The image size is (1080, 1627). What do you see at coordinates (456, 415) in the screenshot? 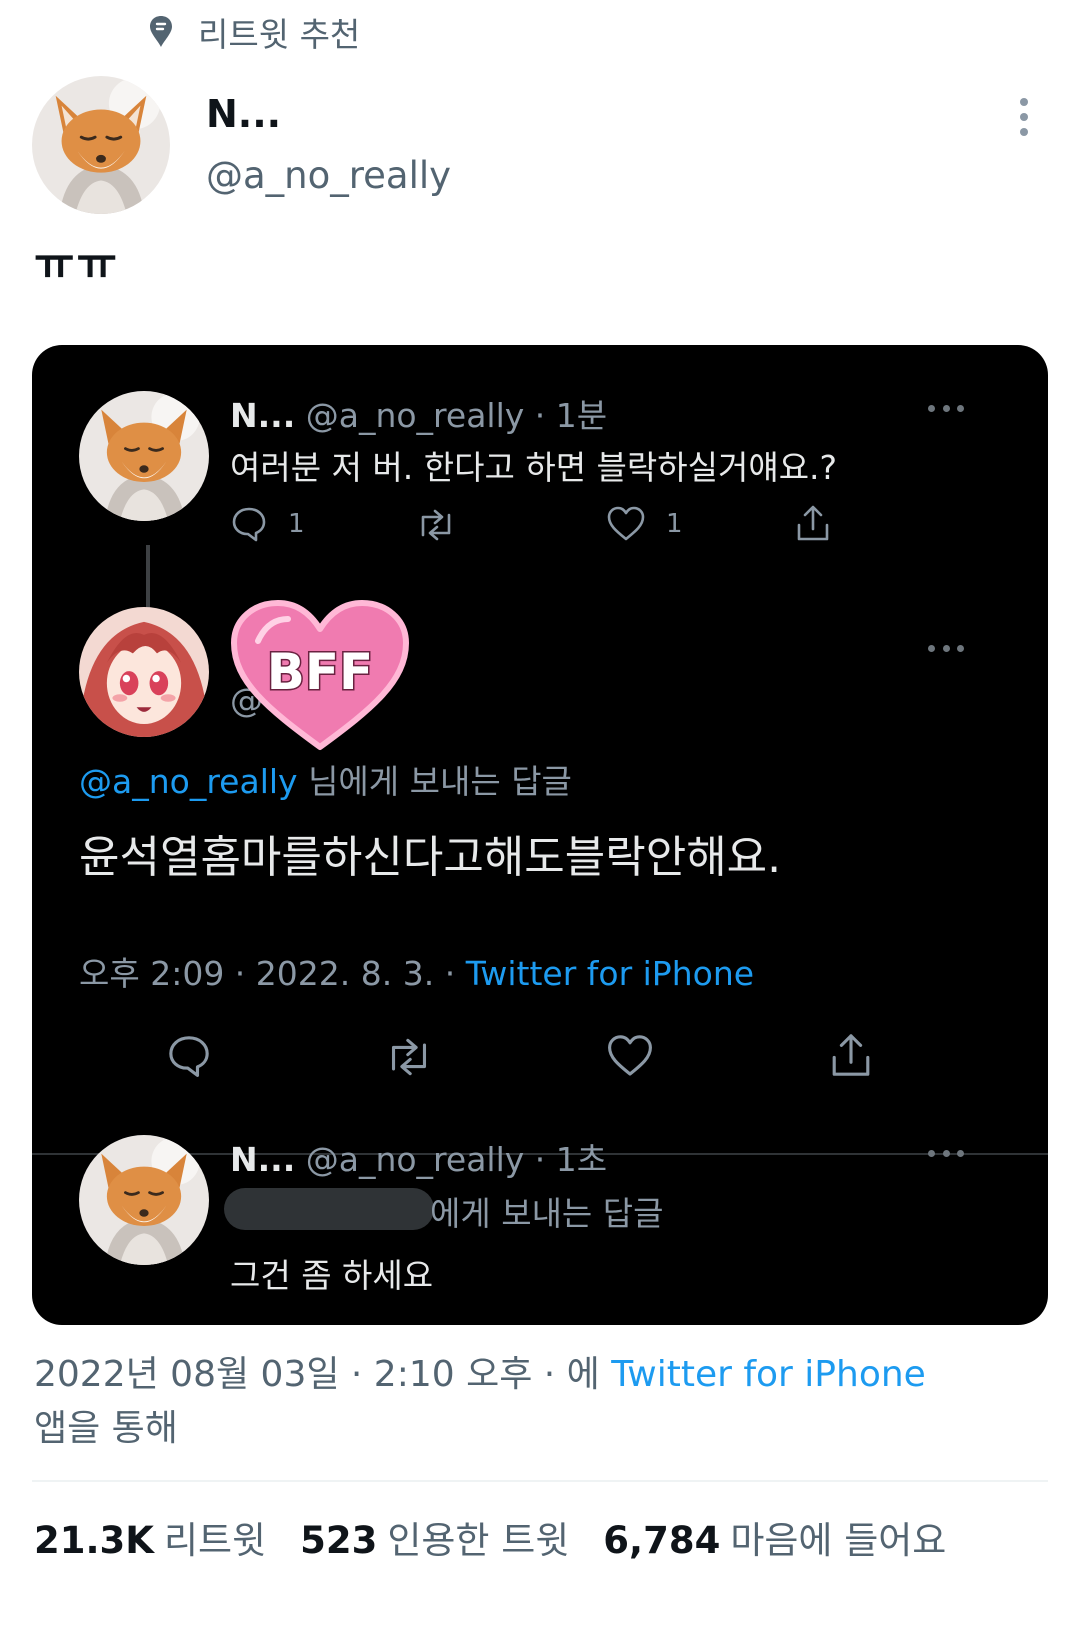
I see `first-tweet-meta: @a_no_really · 1분` at bounding box center [456, 415].